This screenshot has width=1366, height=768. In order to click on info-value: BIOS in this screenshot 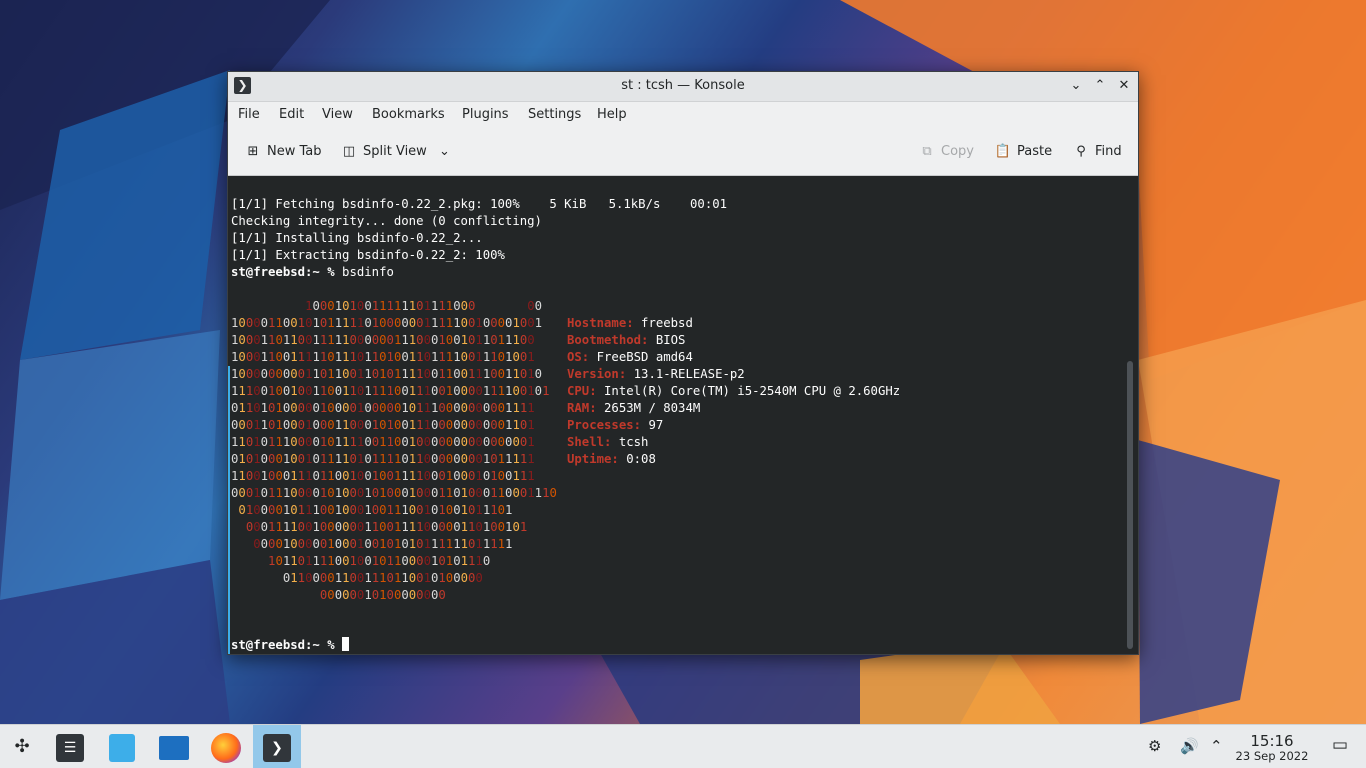, I will do `click(667, 340)`.